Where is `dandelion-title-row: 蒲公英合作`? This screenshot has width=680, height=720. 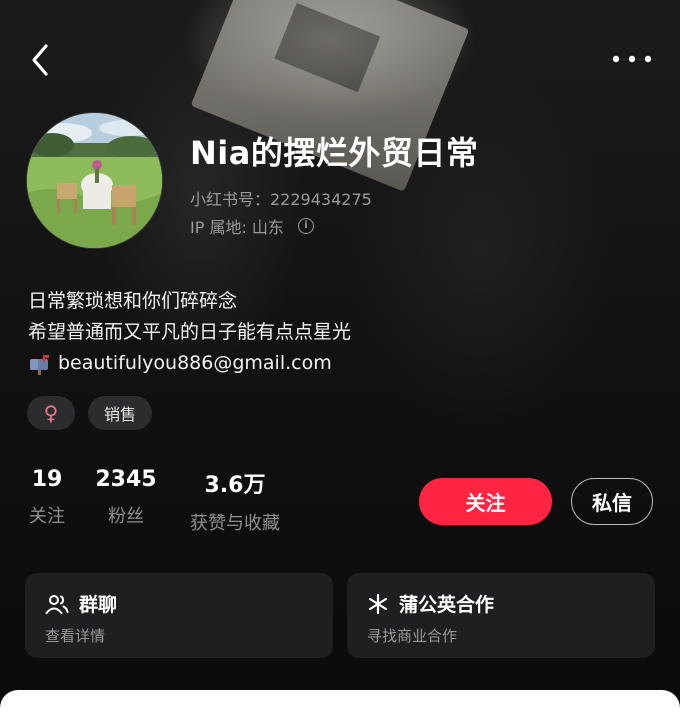 dandelion-title-row: 蒲公英合作 is located at coordinates (430, 603).